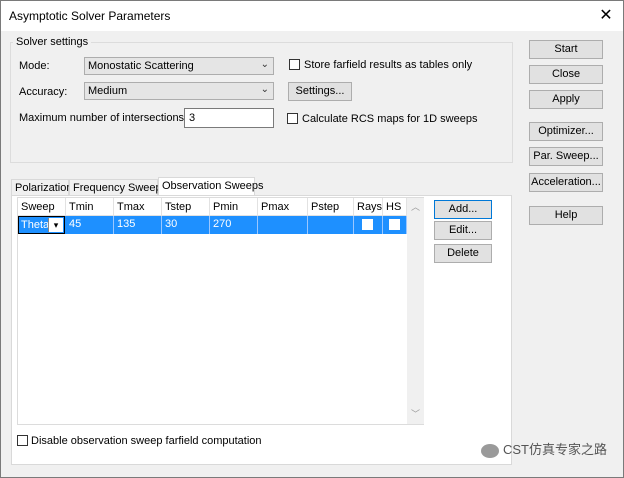 The image size is (624, 478). I want to click on solver-settings-label: Solver settings, so click(52, 42).